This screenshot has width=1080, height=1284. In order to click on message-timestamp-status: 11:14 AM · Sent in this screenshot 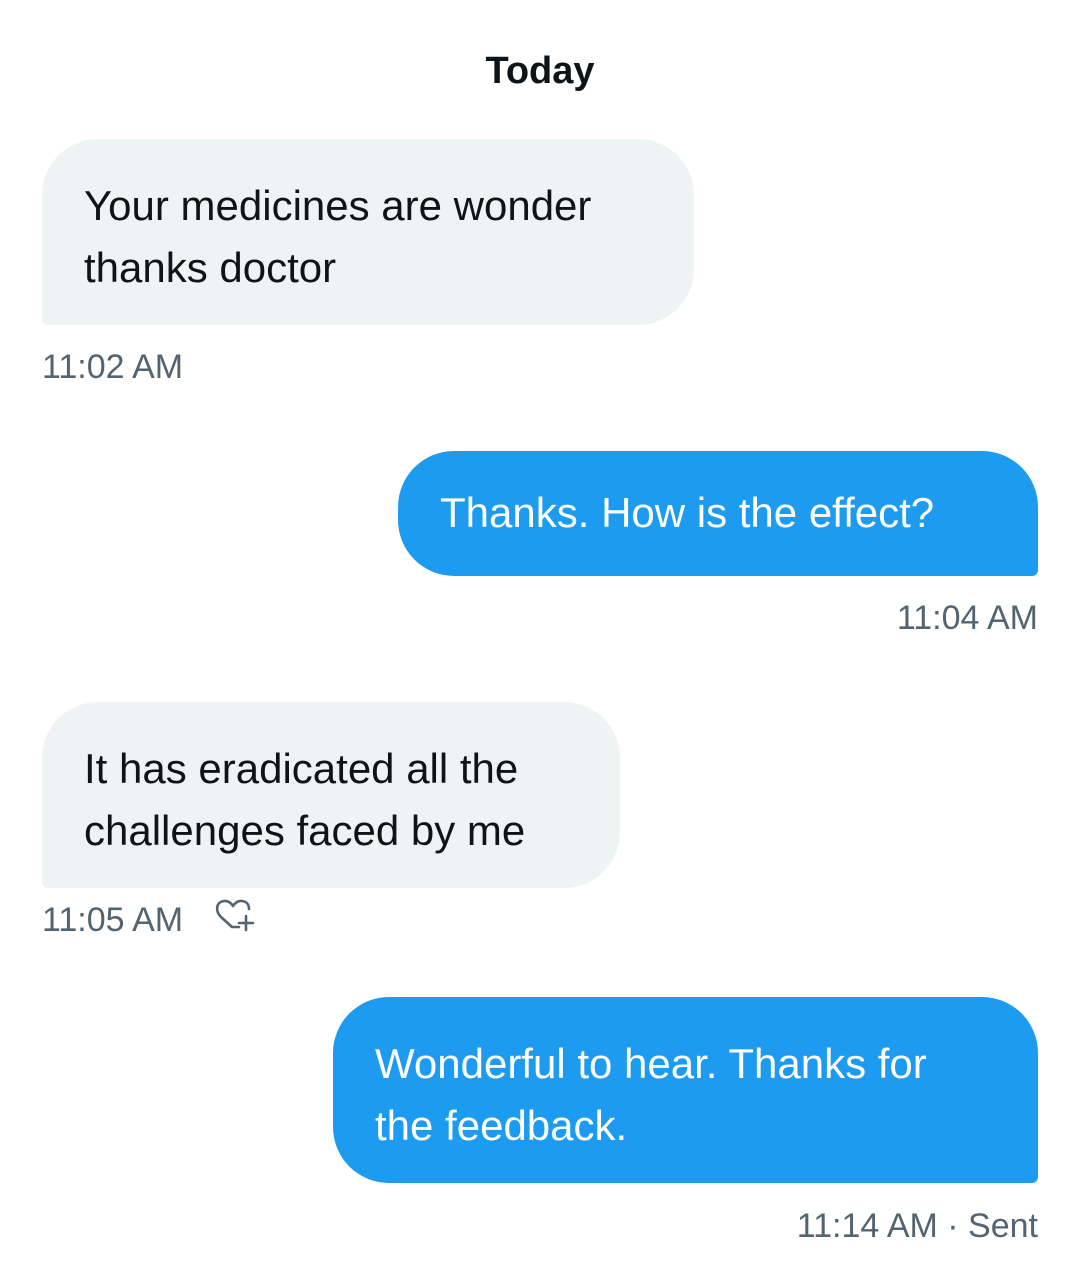, I will do `click(917, 1226)`.